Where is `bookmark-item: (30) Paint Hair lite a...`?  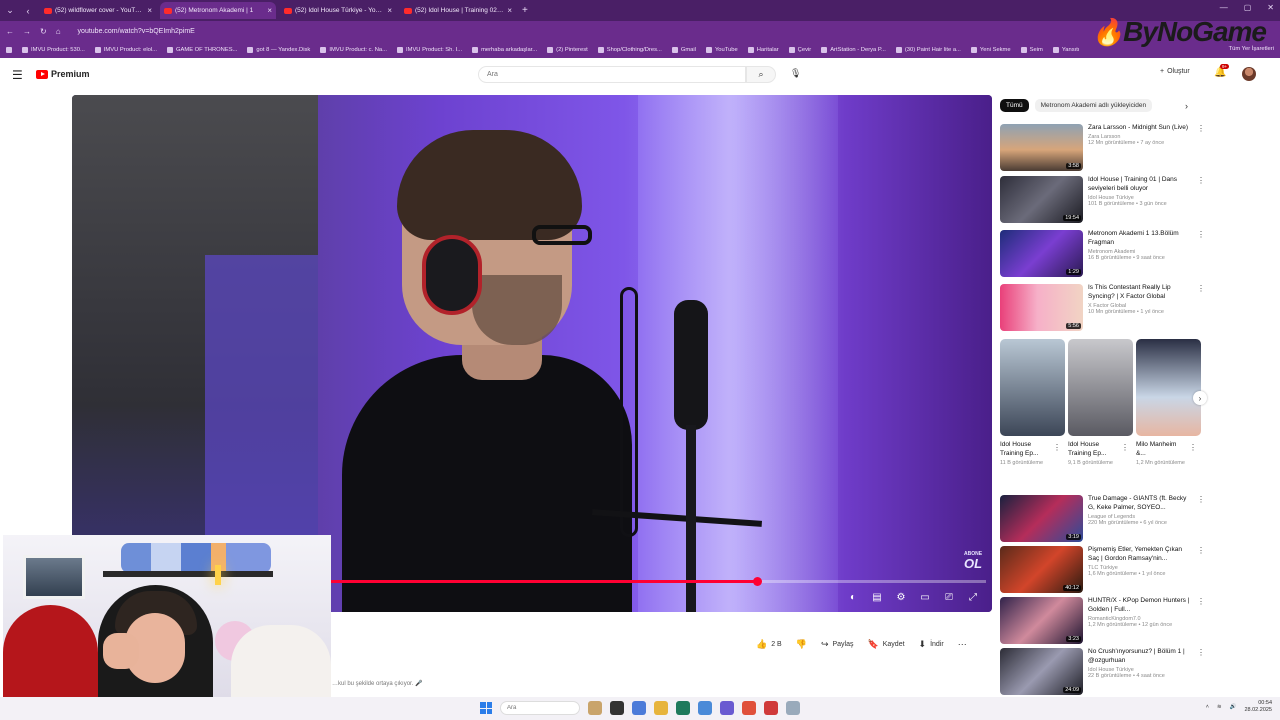 bookmark-item: (30) Paint Hair lite a... is located at coordinates (928, 49).